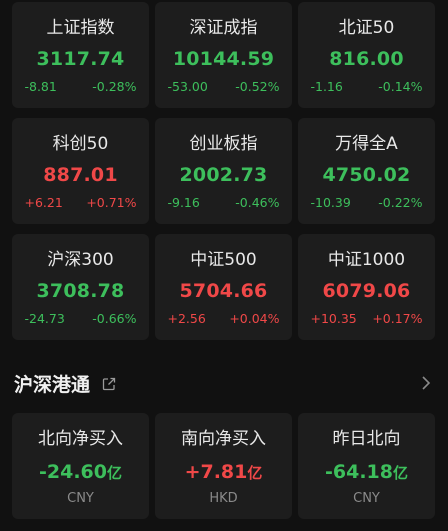 Image resolution: width=448 pixels, height=531 pixels. What do you see at coordinates (73, 472) in the screenshot?
I see `flow-value: -24.60` at bounding box center [73, 472].